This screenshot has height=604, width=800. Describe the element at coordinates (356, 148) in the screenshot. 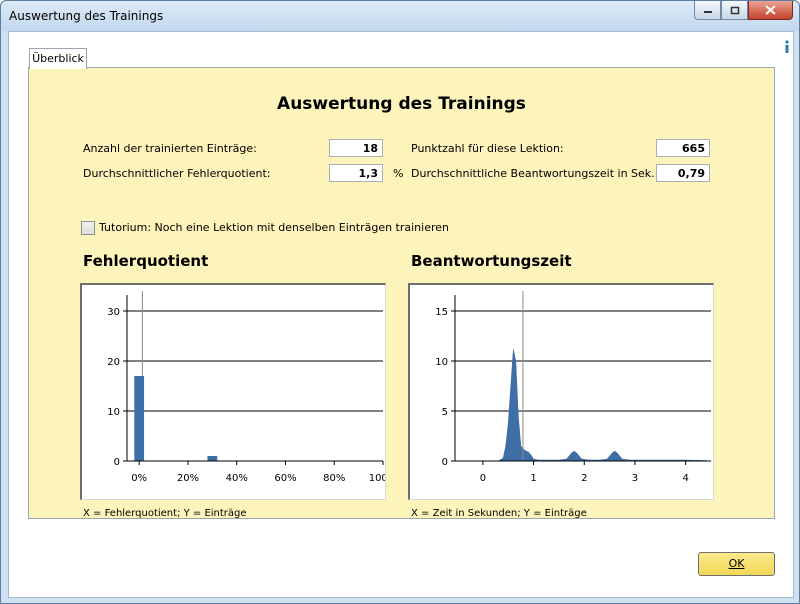

I see `entries-value: 18` at that location.